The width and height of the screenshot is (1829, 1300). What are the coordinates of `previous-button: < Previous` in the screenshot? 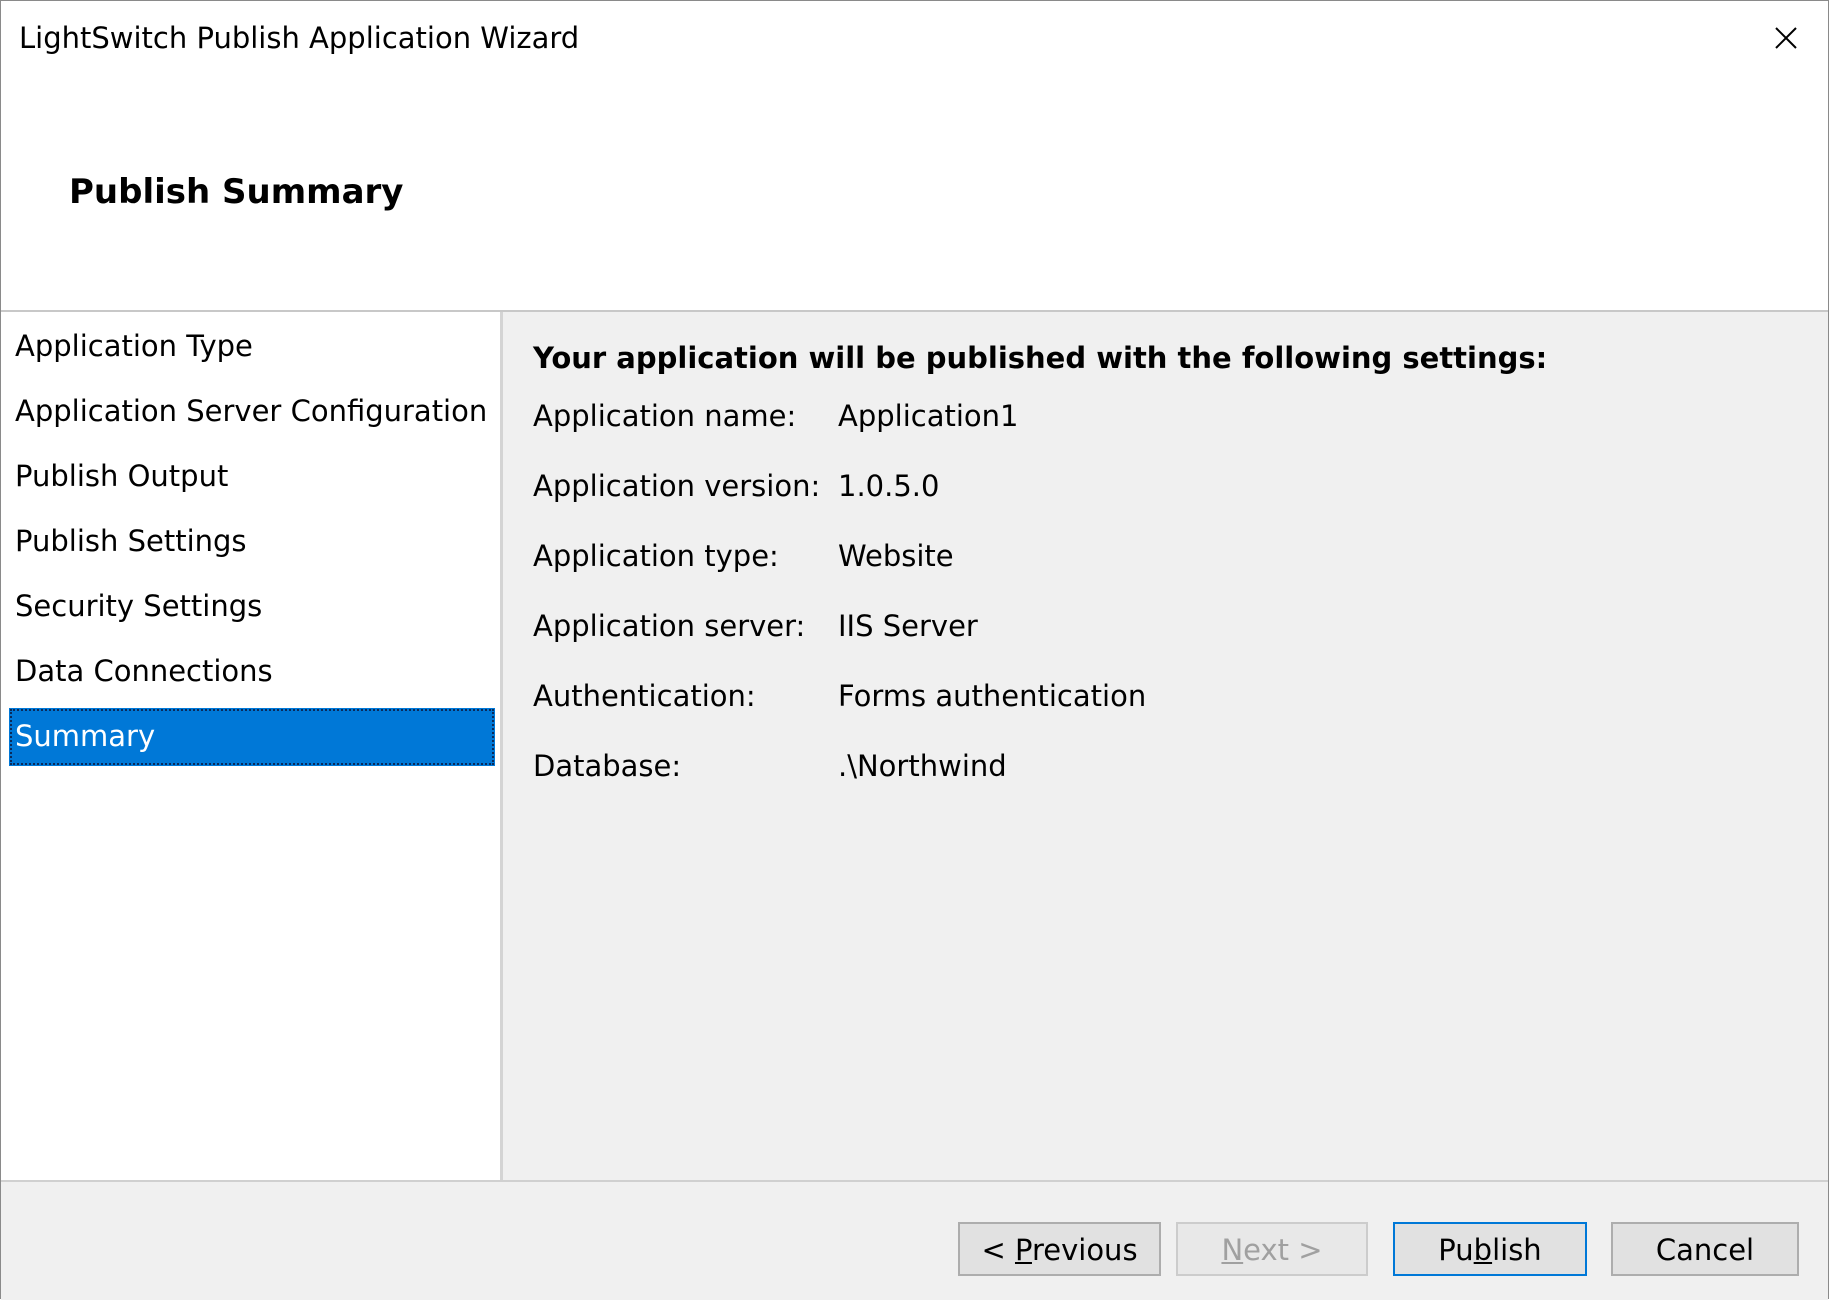 It's located at (1059, 1249).